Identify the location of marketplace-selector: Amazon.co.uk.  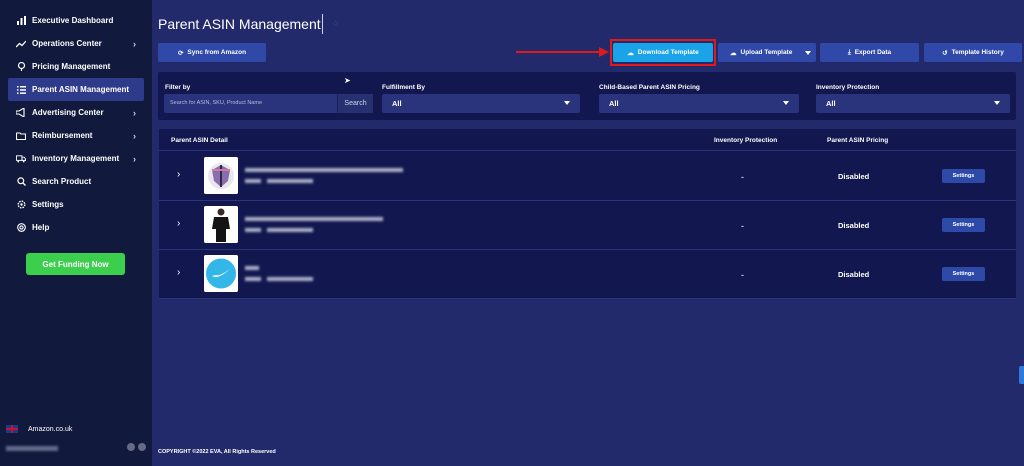
(39, 429).